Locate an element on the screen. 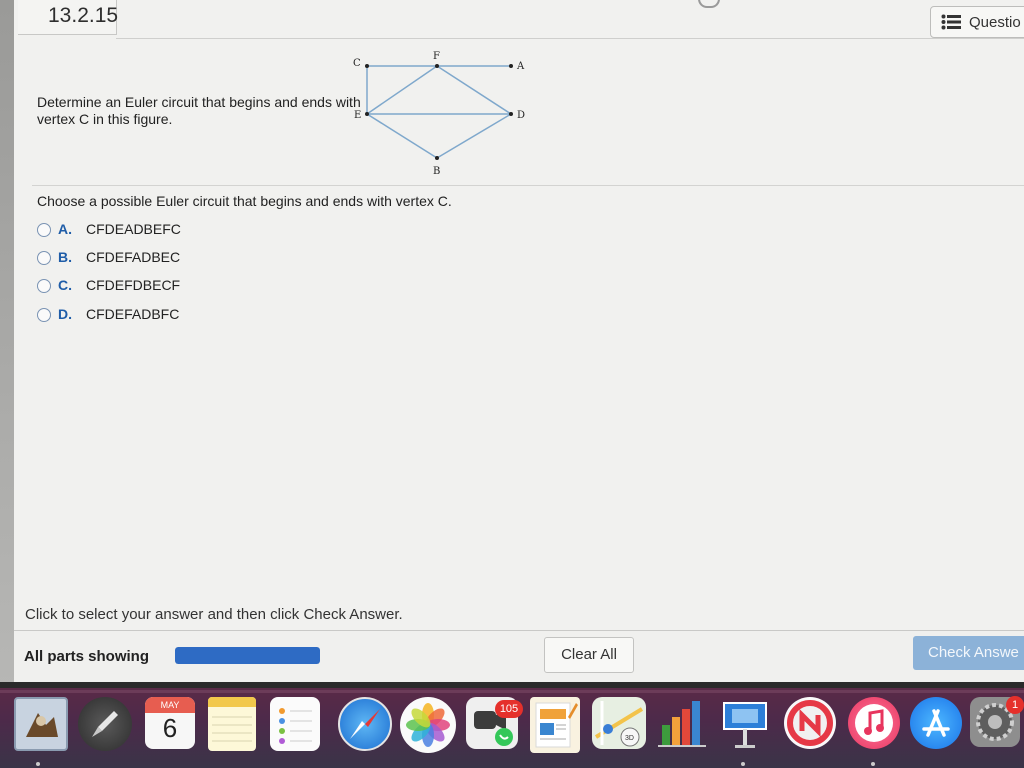 Image resolution: width=1024 pixels, height=768 pixels. edge-f-e is located at coordinates (402, 90).